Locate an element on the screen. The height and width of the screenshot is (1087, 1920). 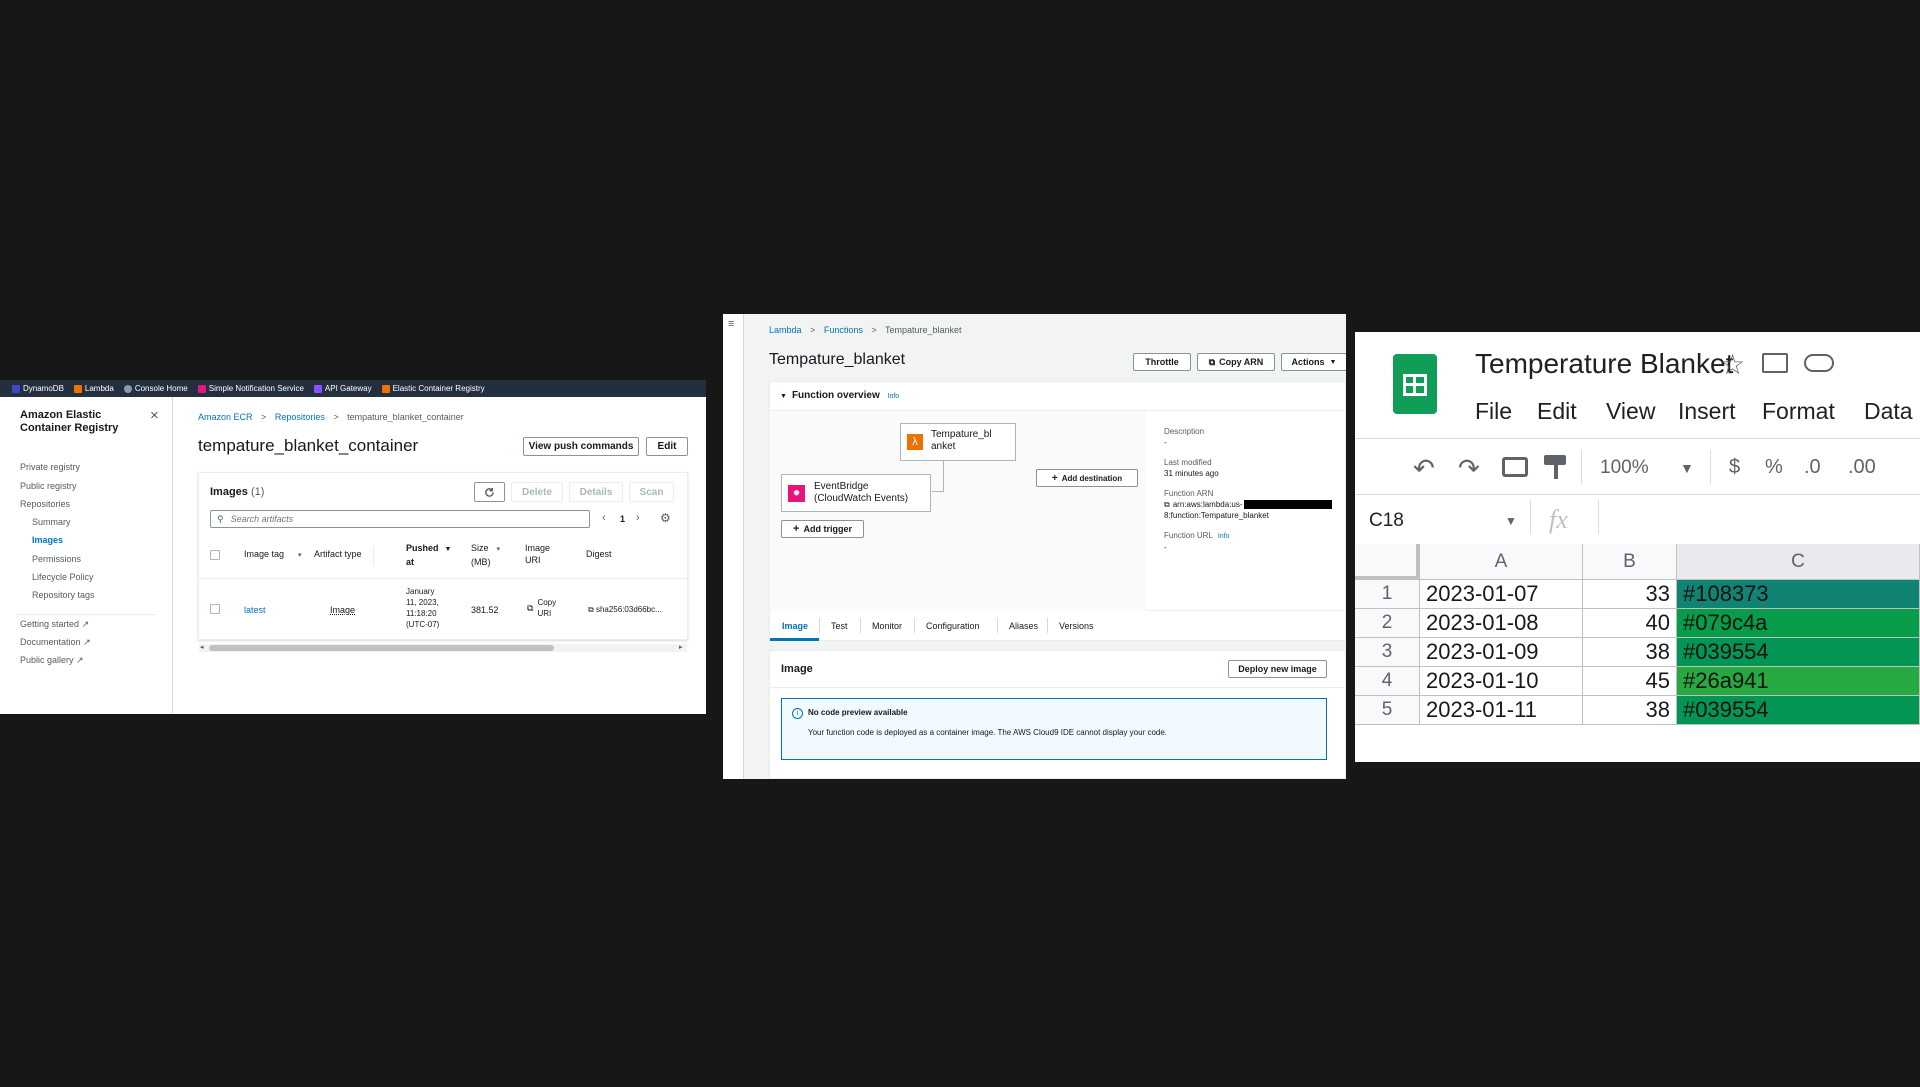
tab-aliases: Aliases is located at coordinates (1023, 626).